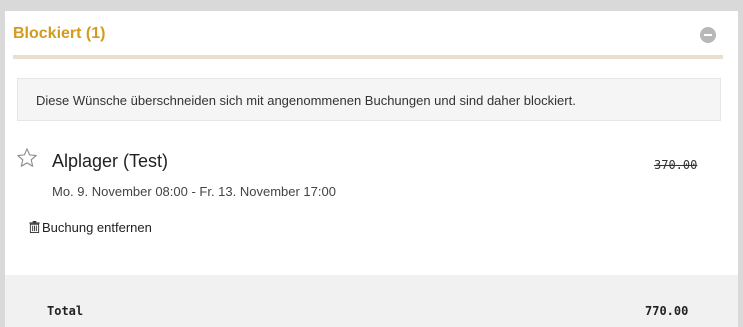 This screenshot has height=327, width=743. Describe the element at coordinates (368, 57) in the screenshot. I see `header-divider` at that location.